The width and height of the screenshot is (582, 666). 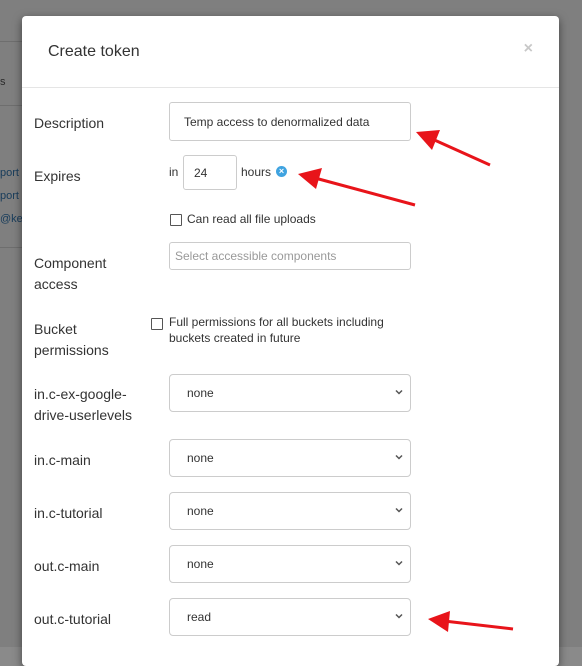 I want to click on expires-suffix: hours, so click(x=256, y=172).